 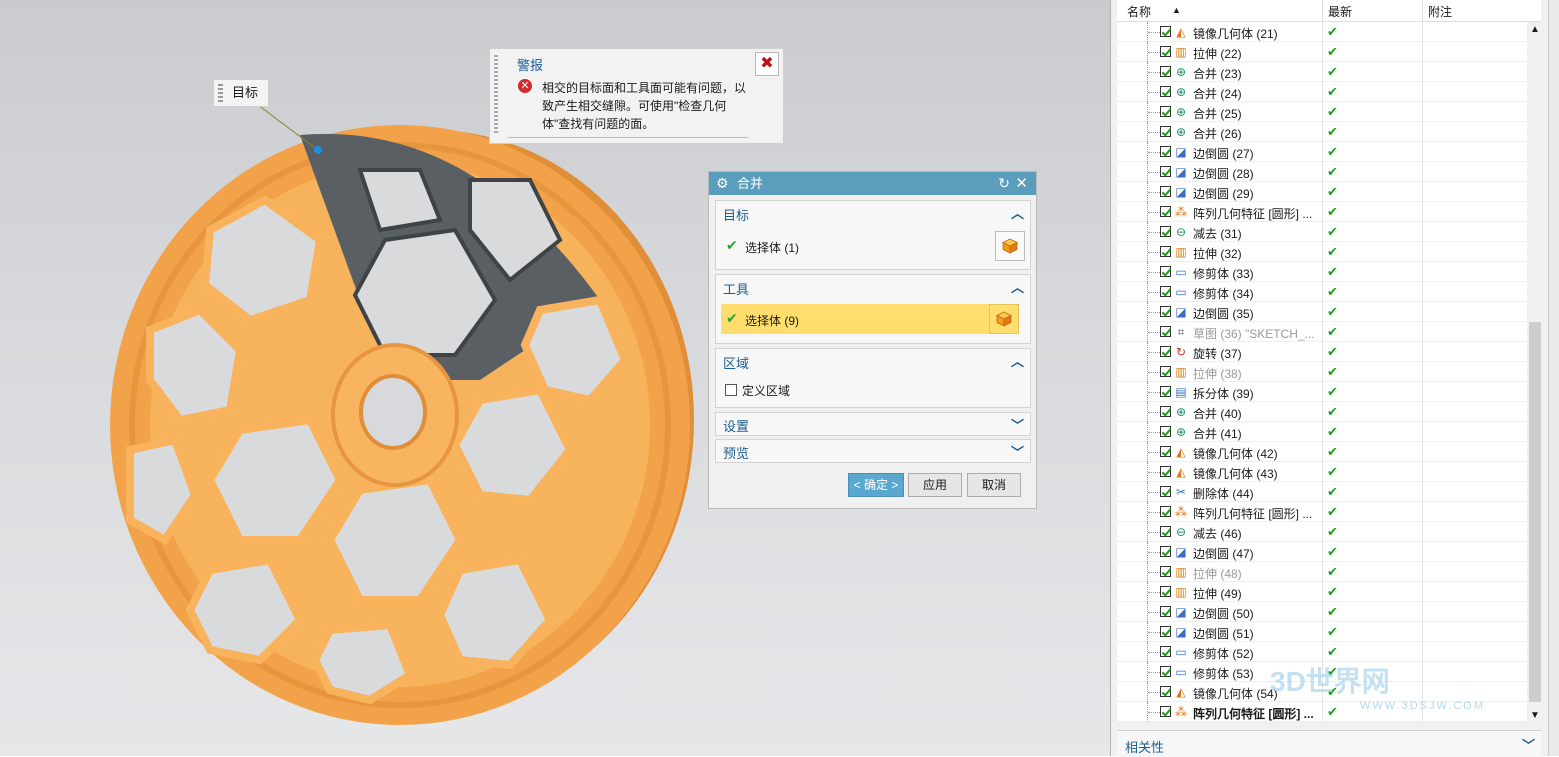 What do you see at coordinates (757, 390) in the screenshot?
I see `define-region-checkbox: 定义区域` at bounding box center [757, 390].